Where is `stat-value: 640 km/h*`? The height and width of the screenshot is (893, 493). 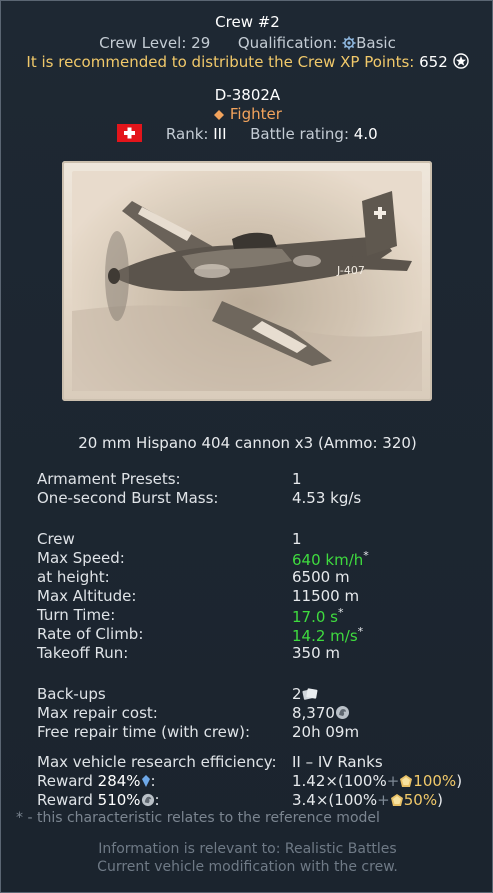 stat-value: 640 km/h* is located at coordinates (330, 559).